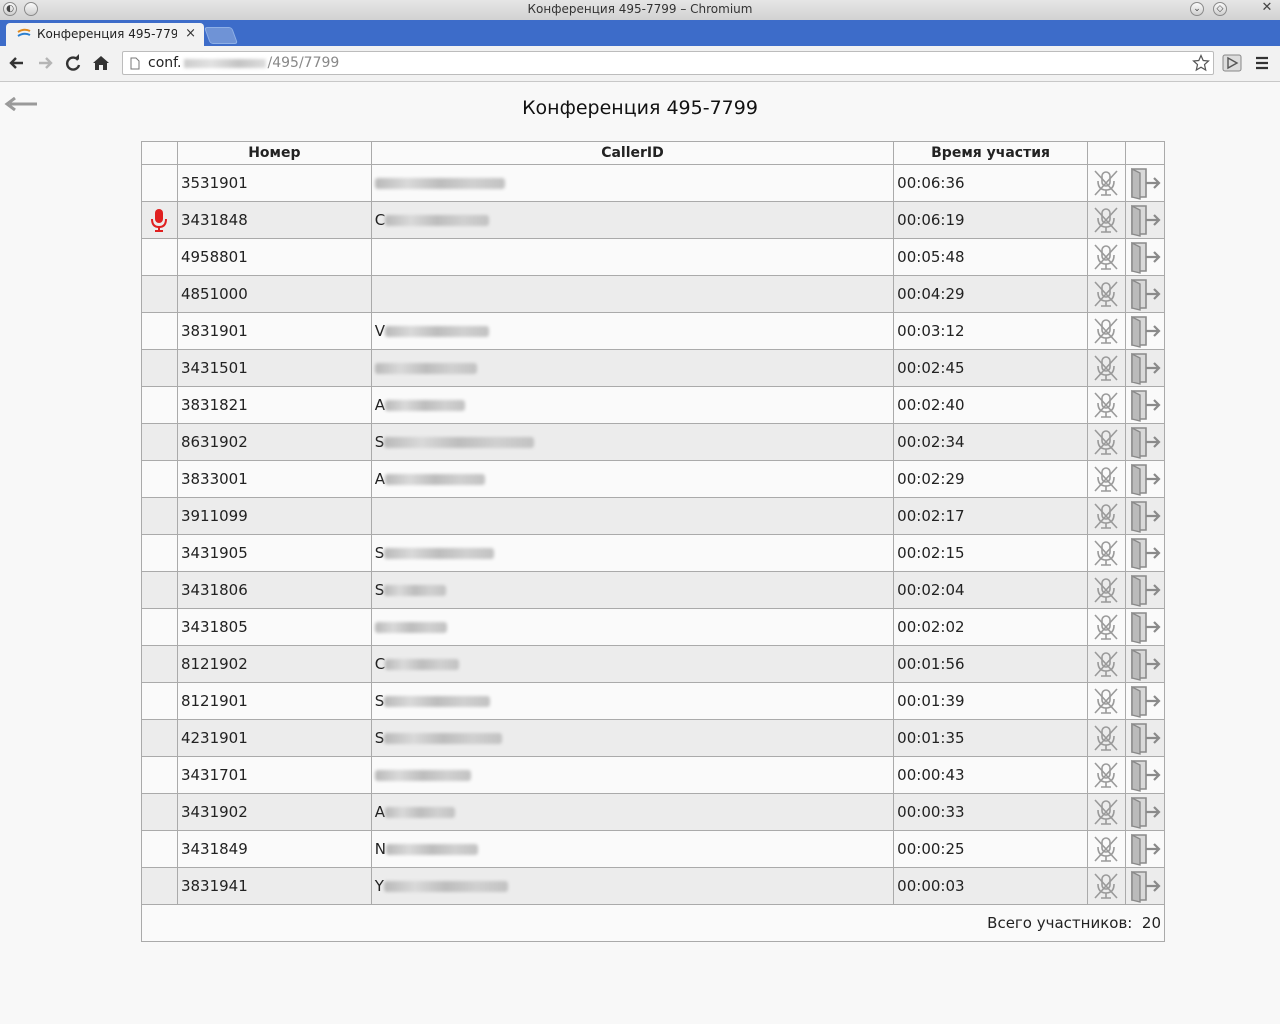 The height and width of the screenshot is (1024, 1280). I want to click on window-close-icon: ✕, so click(1267, 8).